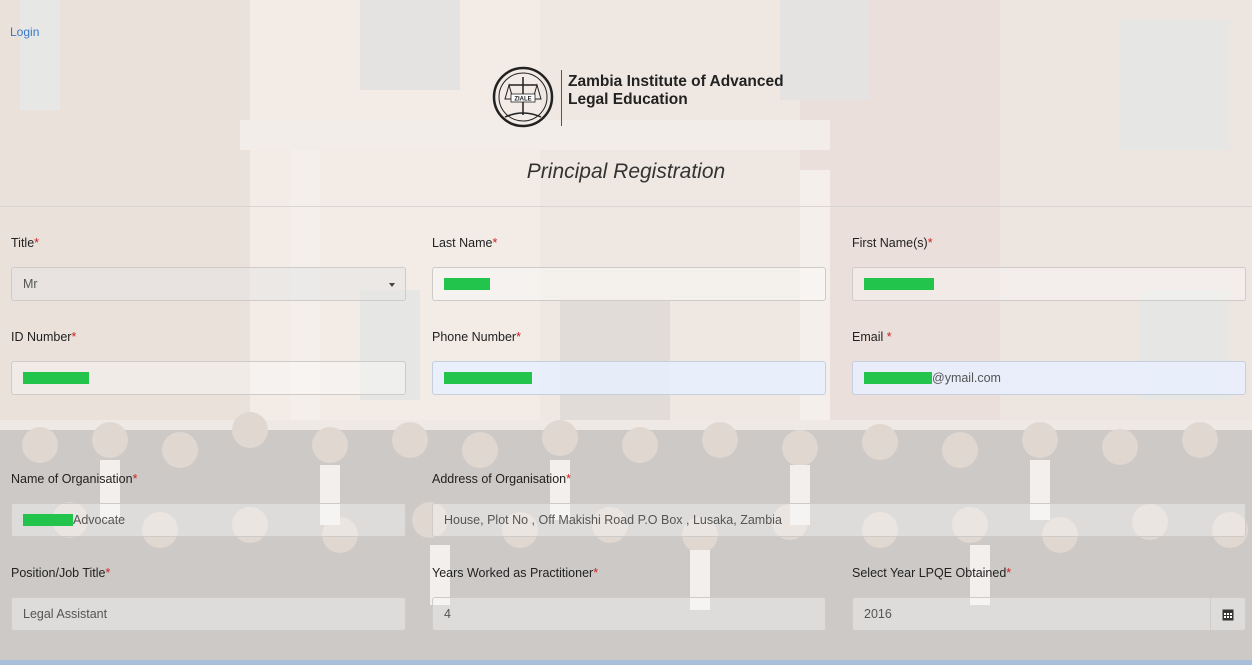 The height and width of the screenshot is (665, 1252). What do you see at coordinates (626, 662) in the screenshot?
I see `page-bottom-edge` at bounding box center [626, 662].